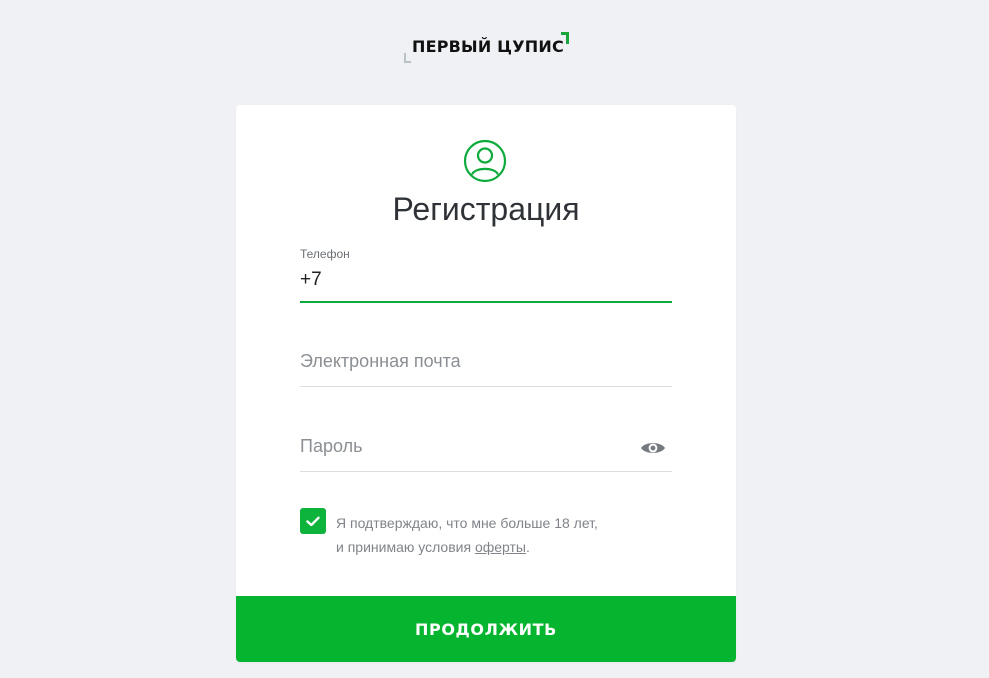 This screenshot has height=678, width=989. I want to click on password-input: Пароль, so click(331, 446).